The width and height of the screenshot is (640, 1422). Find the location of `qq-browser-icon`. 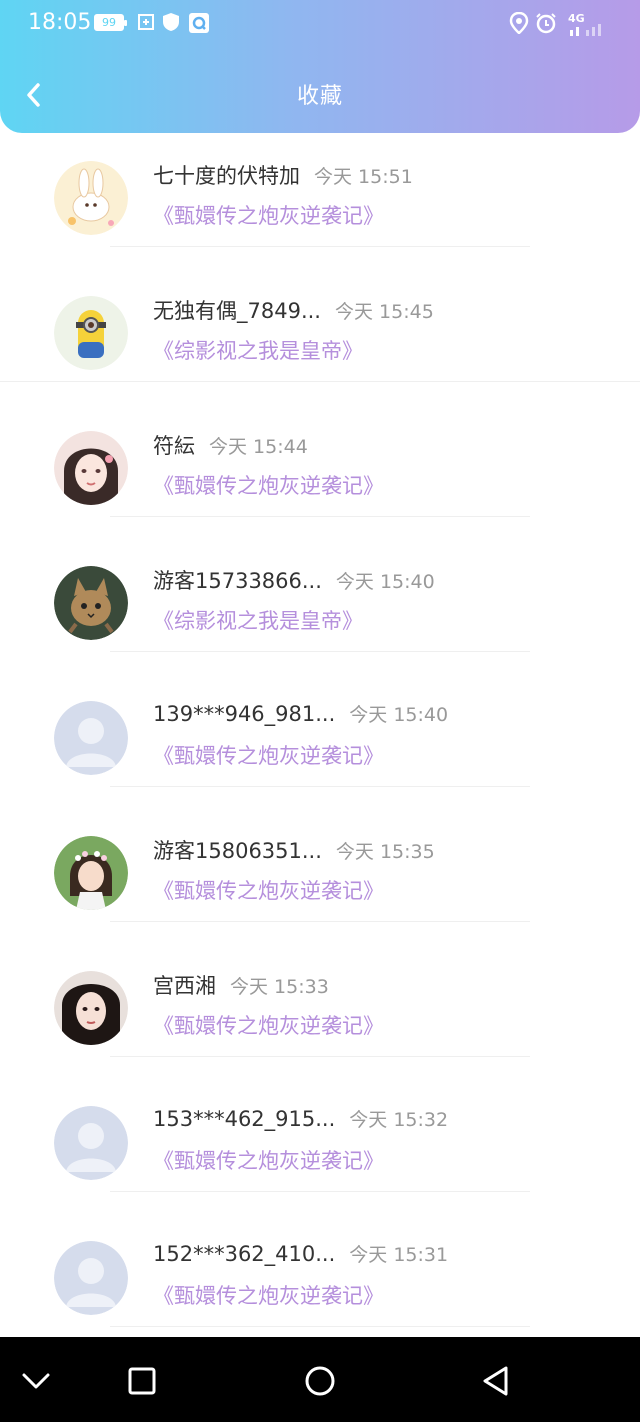

qq-browser-icon is located at coordinates (199, 23).